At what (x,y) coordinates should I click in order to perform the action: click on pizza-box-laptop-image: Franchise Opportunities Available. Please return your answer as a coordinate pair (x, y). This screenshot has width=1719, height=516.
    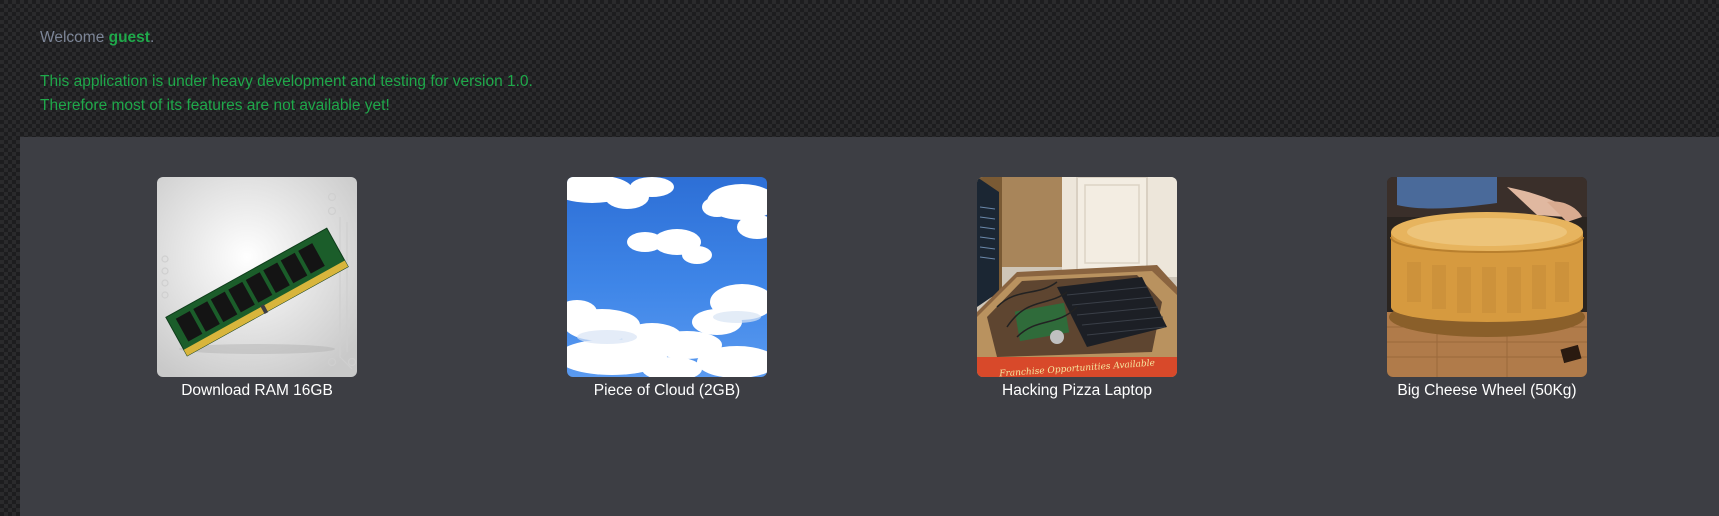
    Looking at the image, I should click on (1077, 277).